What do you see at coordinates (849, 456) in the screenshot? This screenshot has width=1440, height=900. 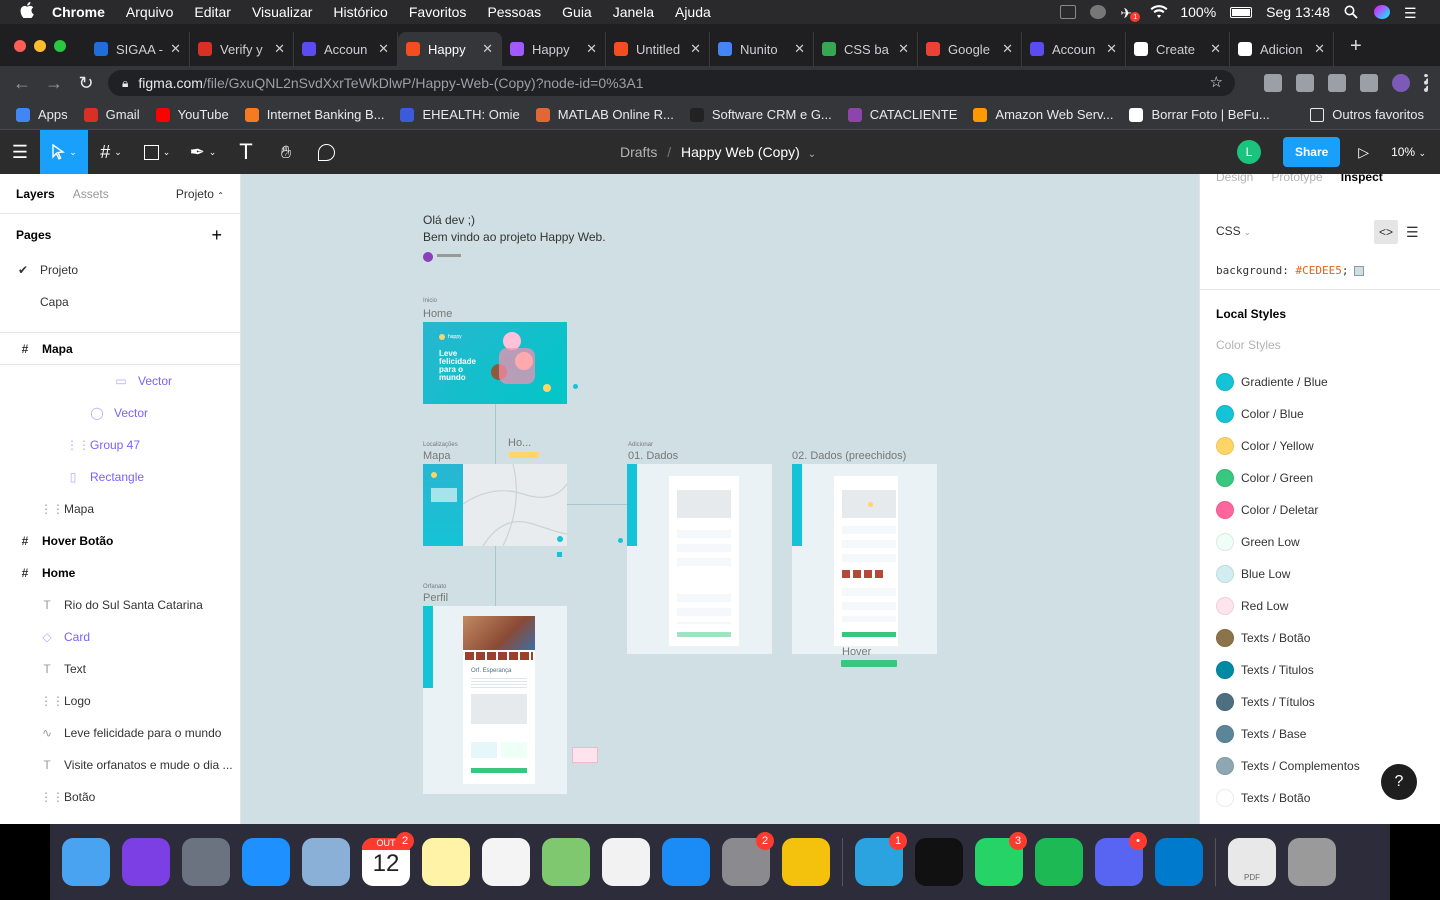 I see `frame-title-dados-2: 02. Dados (preechidos)` at bounding box center [849, 456].